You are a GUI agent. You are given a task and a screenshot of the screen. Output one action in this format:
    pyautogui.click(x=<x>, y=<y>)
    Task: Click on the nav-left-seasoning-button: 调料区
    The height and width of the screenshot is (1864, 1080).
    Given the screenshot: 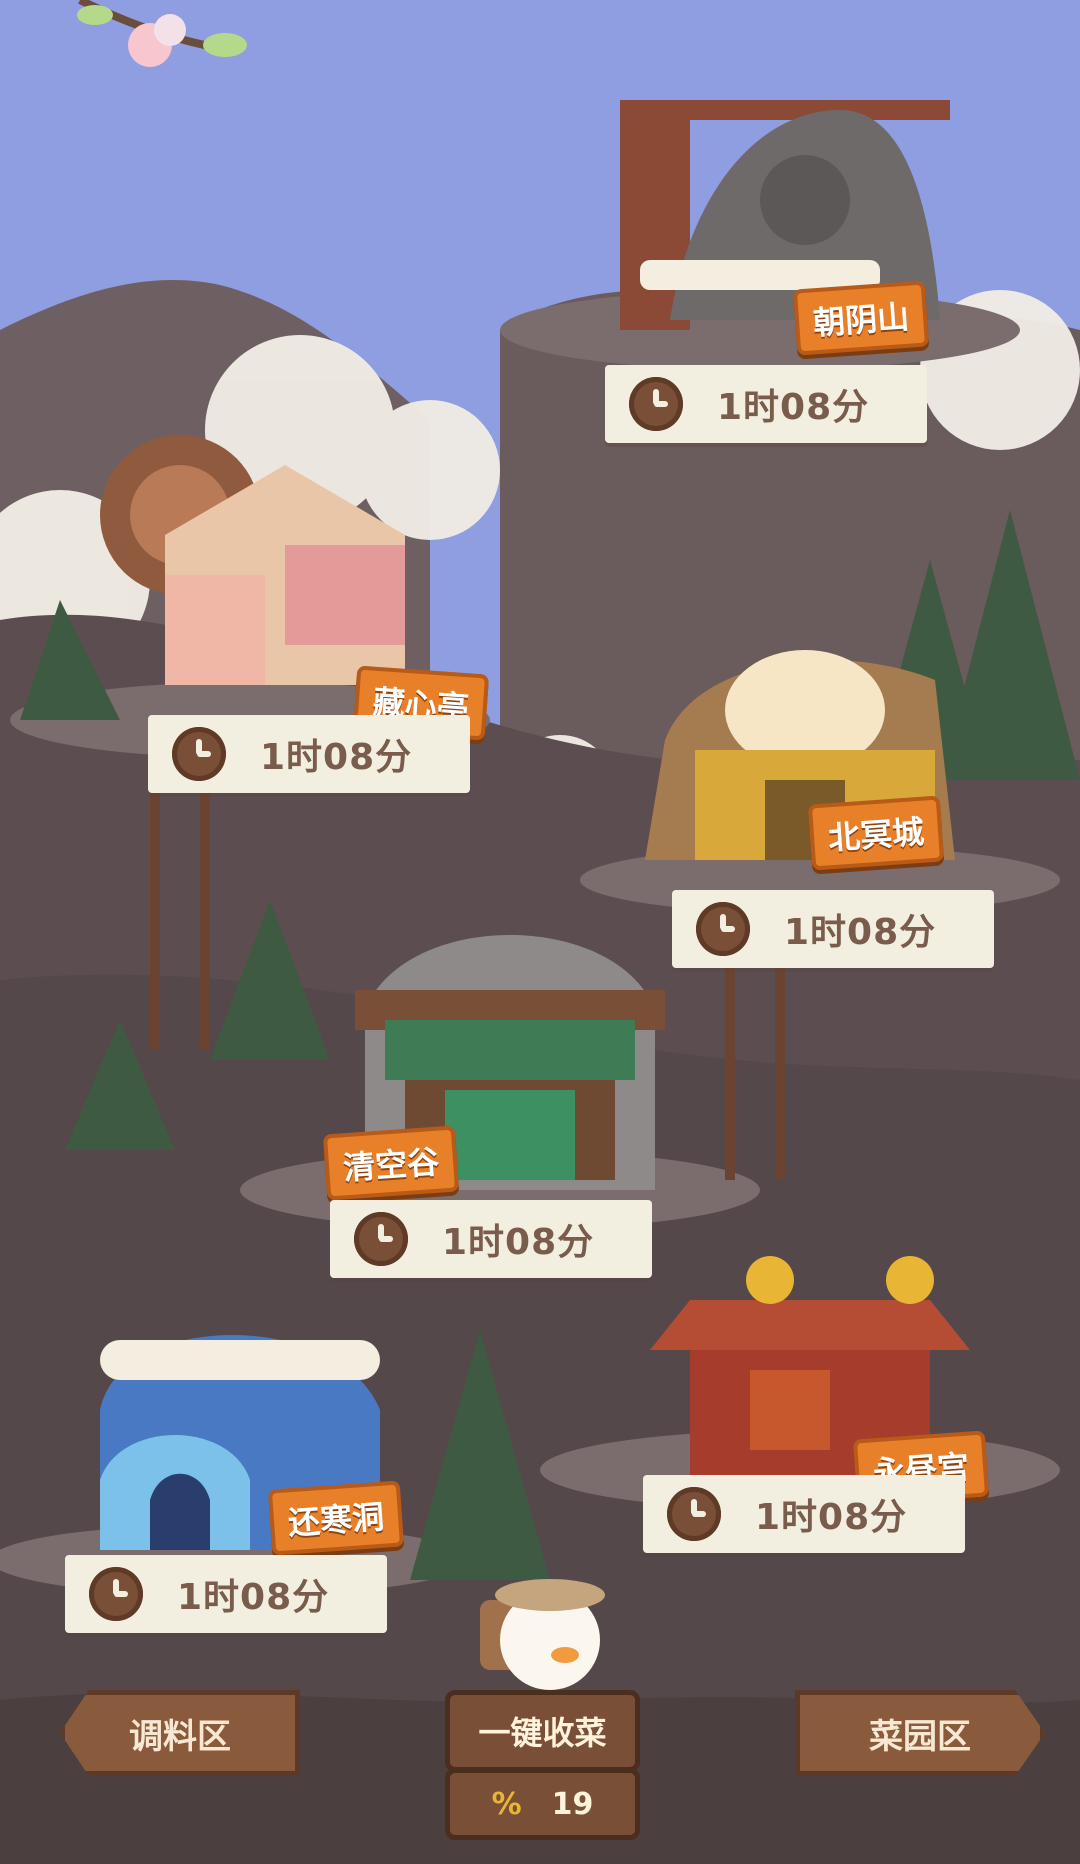 What is the action you would take?
    pyautogui.click(x=180, y=1733)
    